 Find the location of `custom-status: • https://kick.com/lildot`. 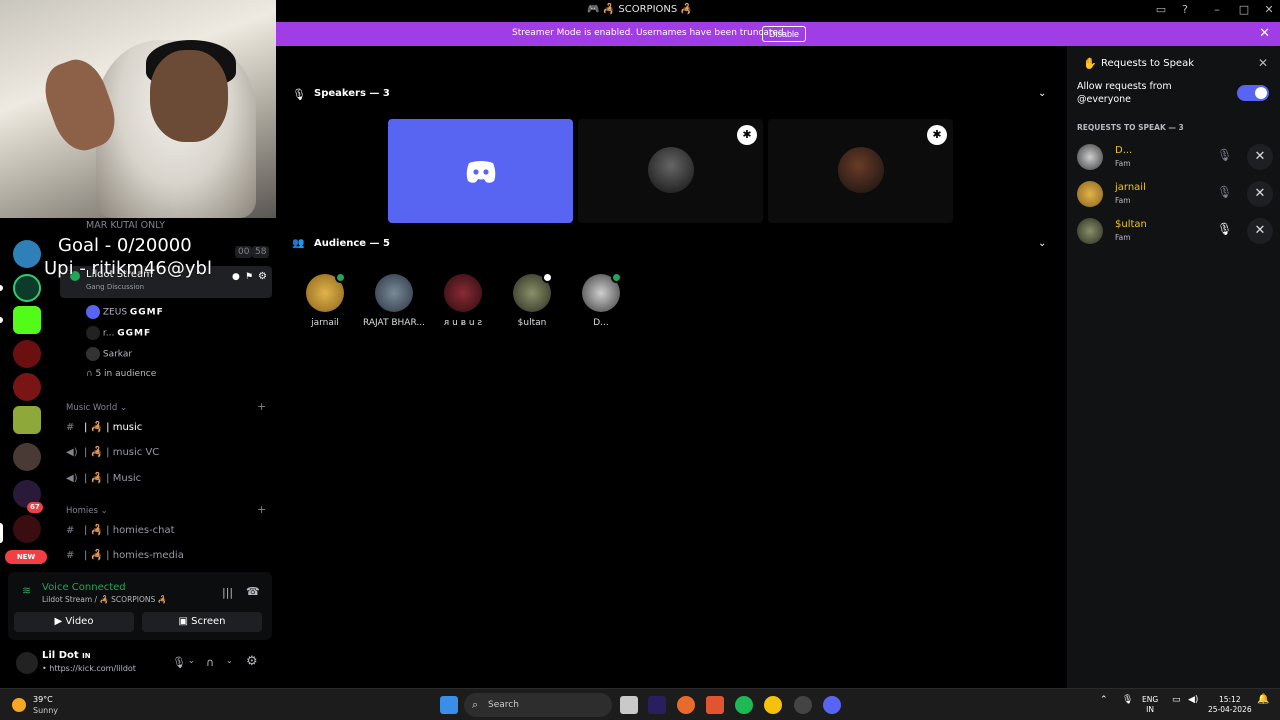

custom-status: • https://kick.com/lildot is located at coordinates (89, 668).